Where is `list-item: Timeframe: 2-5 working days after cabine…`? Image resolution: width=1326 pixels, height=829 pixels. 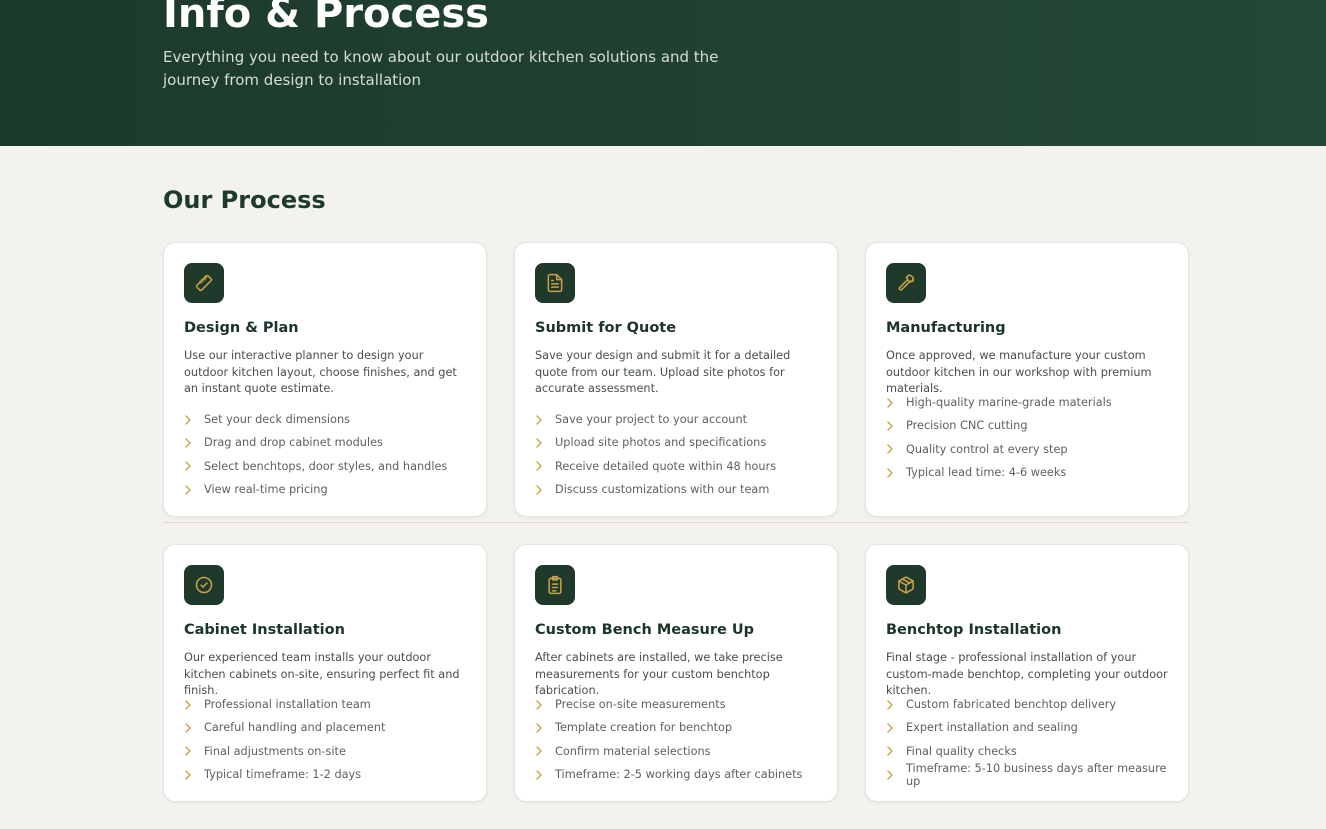
list-item: Timeframe: 2-5 working days after cabine… is located at coordinates (680, 774).